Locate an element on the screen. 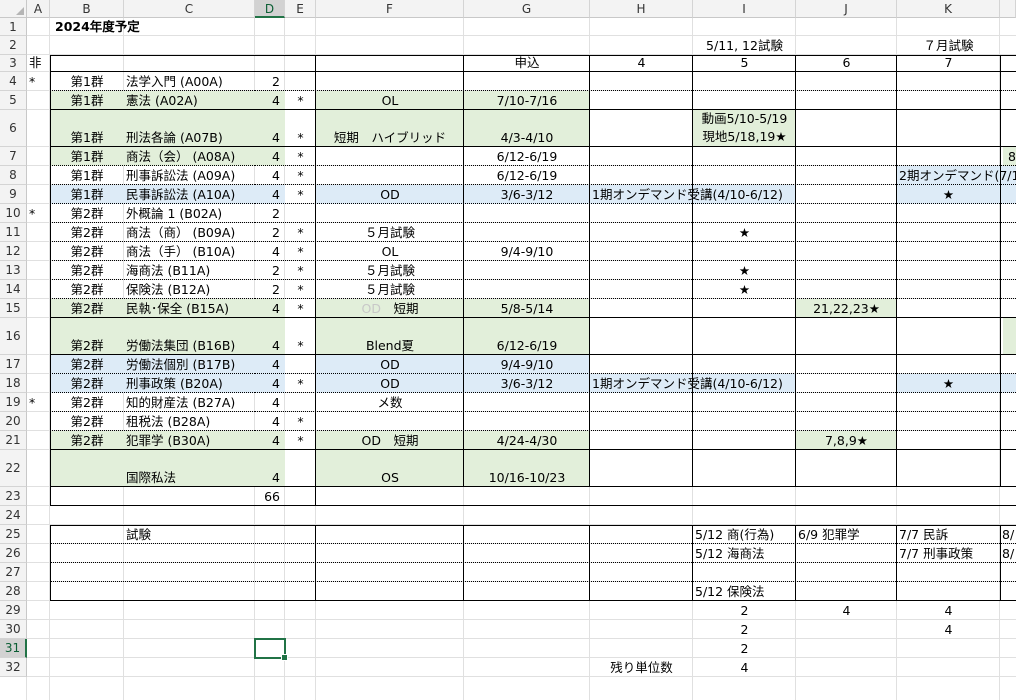 This screenshot has width=1016, height=700. cell-d18: 4 is located at coordinates (267, 384).